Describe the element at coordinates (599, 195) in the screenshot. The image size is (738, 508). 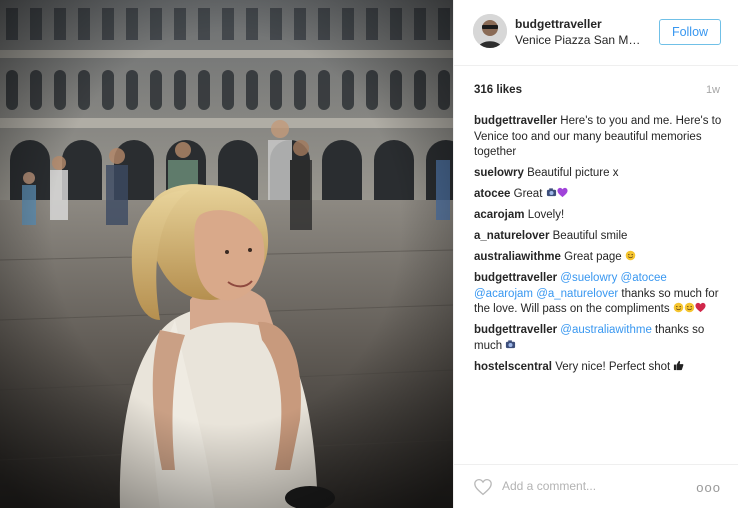
I see `comment-item: atocee Great` at that location.